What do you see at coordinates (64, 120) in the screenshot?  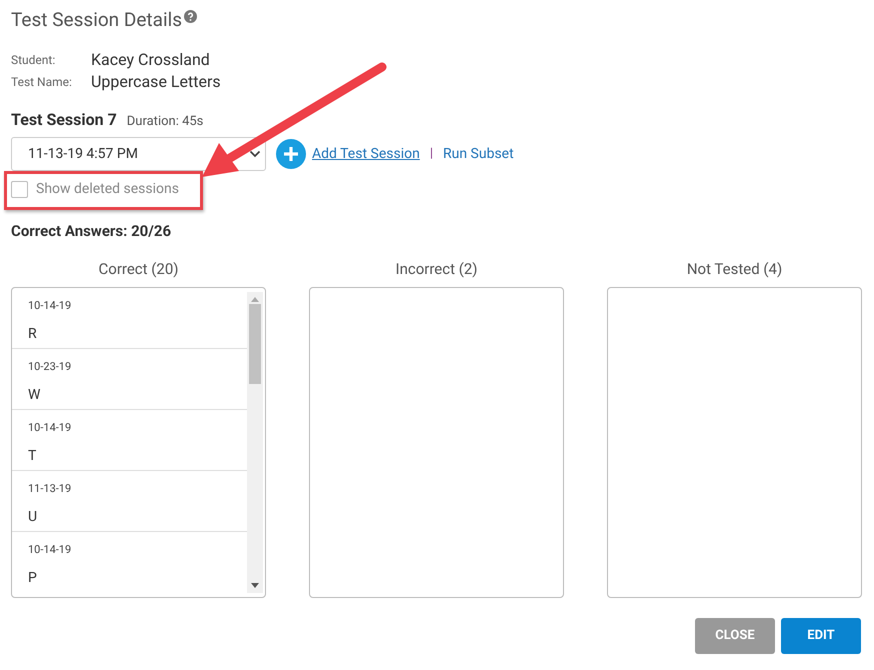 I see `session-title: Test Session 7` at bounding box center [64, 120].